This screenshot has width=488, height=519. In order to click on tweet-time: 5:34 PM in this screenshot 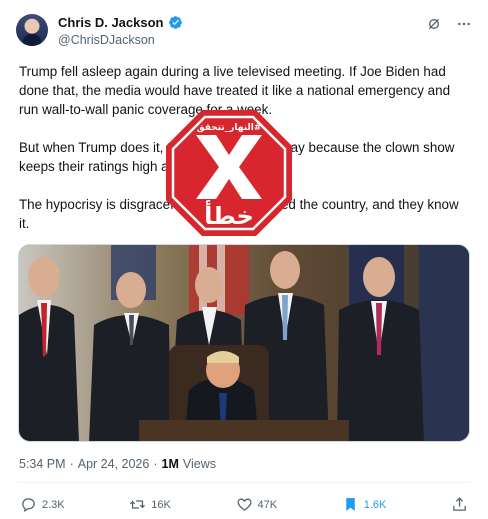, I will do `click(42, 464)`.